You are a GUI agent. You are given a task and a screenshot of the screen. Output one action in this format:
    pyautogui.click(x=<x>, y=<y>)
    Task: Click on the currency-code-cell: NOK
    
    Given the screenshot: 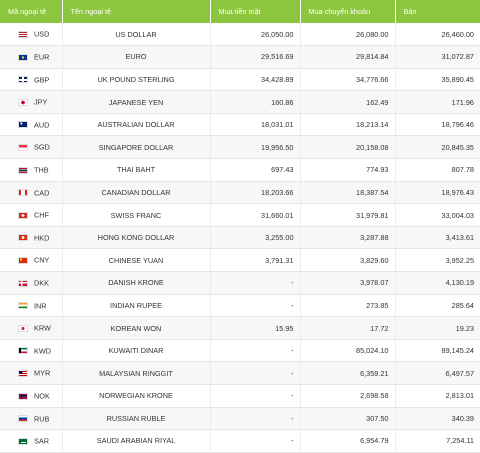 What is the action you would take?
    pyautogui.click(x=31, y=396)
    